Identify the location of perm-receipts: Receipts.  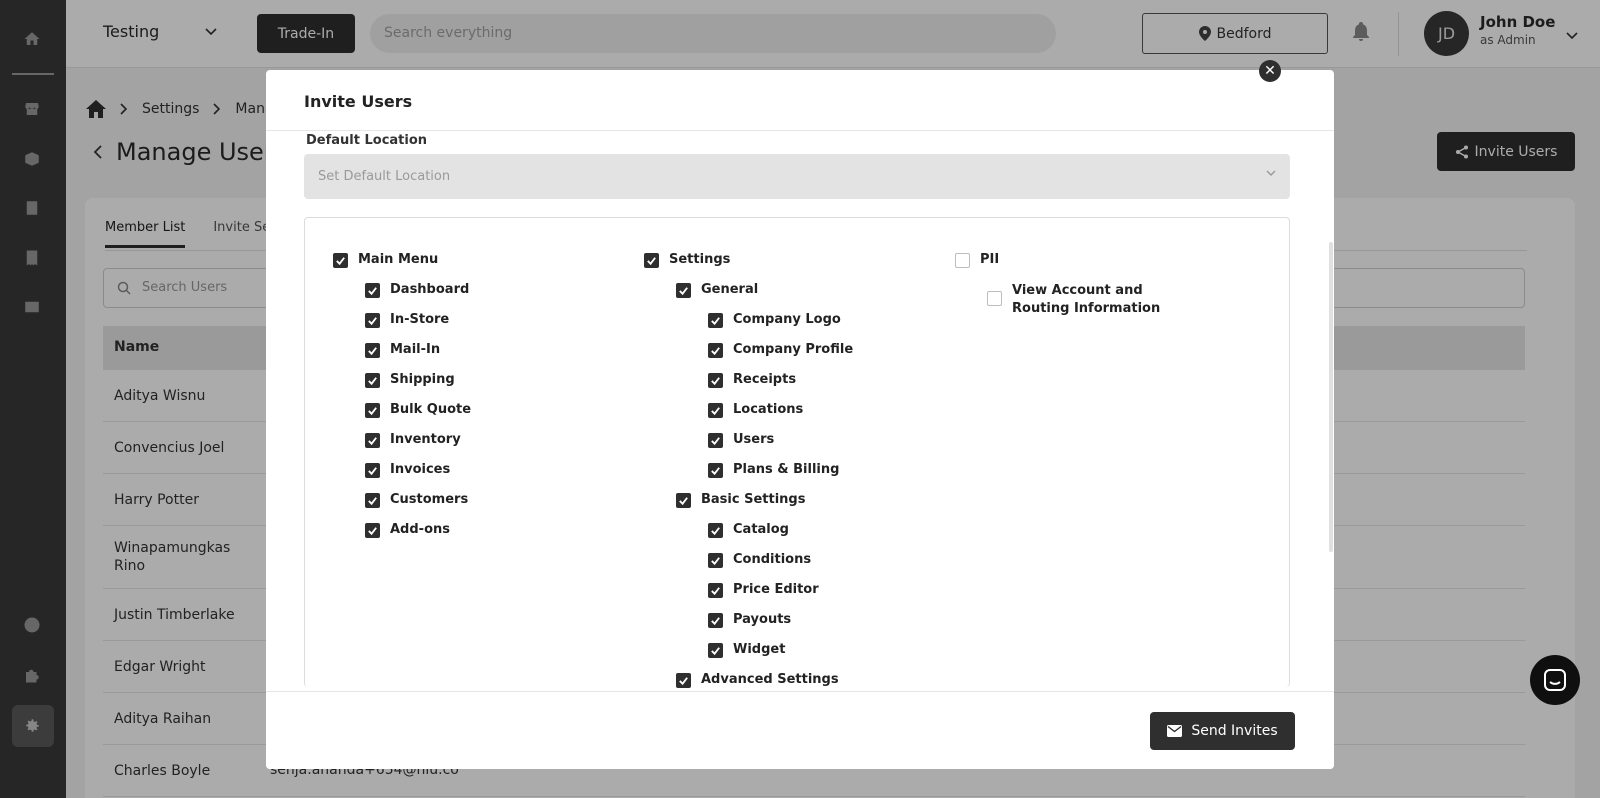
(752, 380).